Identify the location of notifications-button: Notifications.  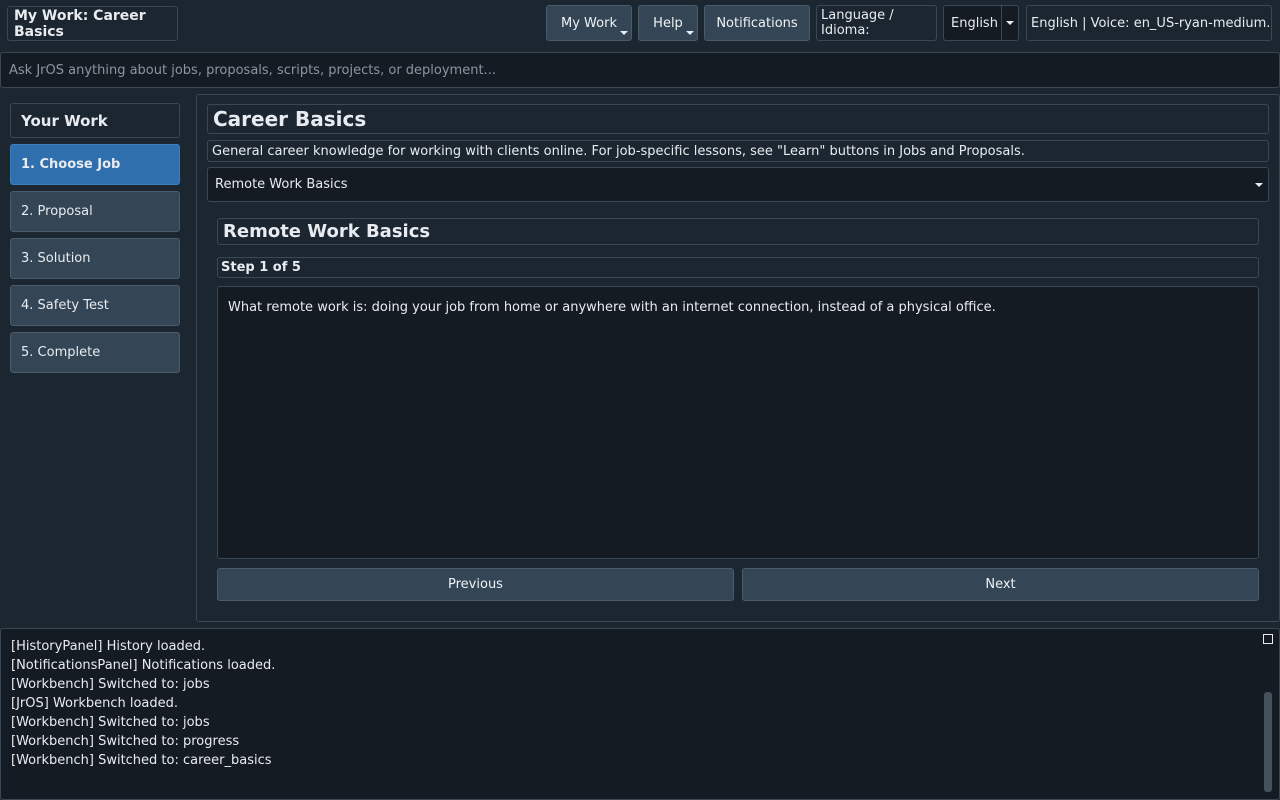
(757, 23).